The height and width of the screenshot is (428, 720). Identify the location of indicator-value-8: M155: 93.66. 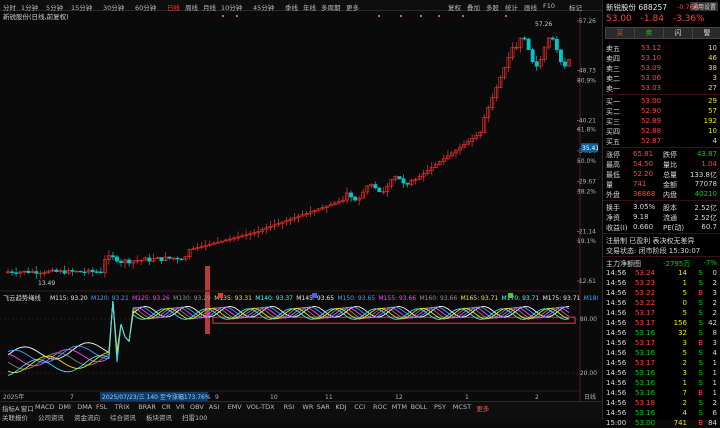
(397, 298).